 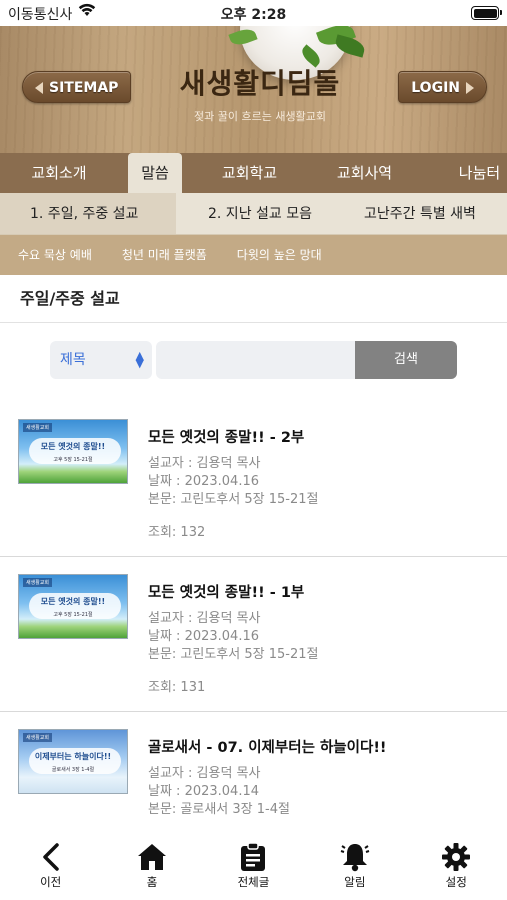 What do you see at coordinates (456, 857) in the screenshot?
I see `gear-icon` at bounding box center [456, 857].